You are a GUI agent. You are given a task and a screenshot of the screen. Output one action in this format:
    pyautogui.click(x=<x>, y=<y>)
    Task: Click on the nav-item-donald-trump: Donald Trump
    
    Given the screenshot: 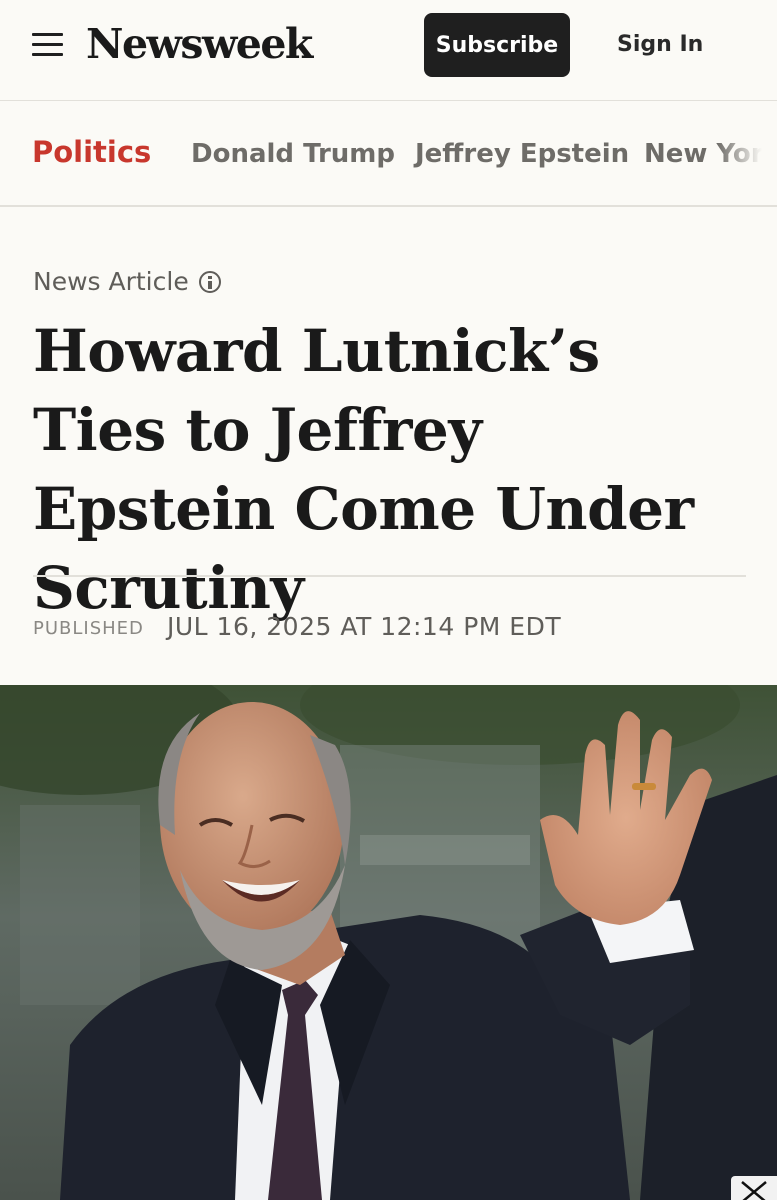 What is the action you would take?
    pyautogui.click(x=293, y=154)
    